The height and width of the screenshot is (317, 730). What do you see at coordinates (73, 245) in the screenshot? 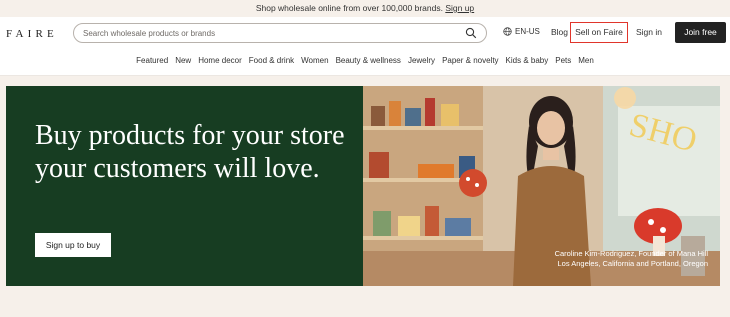
I see `sign-up-to-buy-button: Sign up to buy` at bounding box center [73, 245].